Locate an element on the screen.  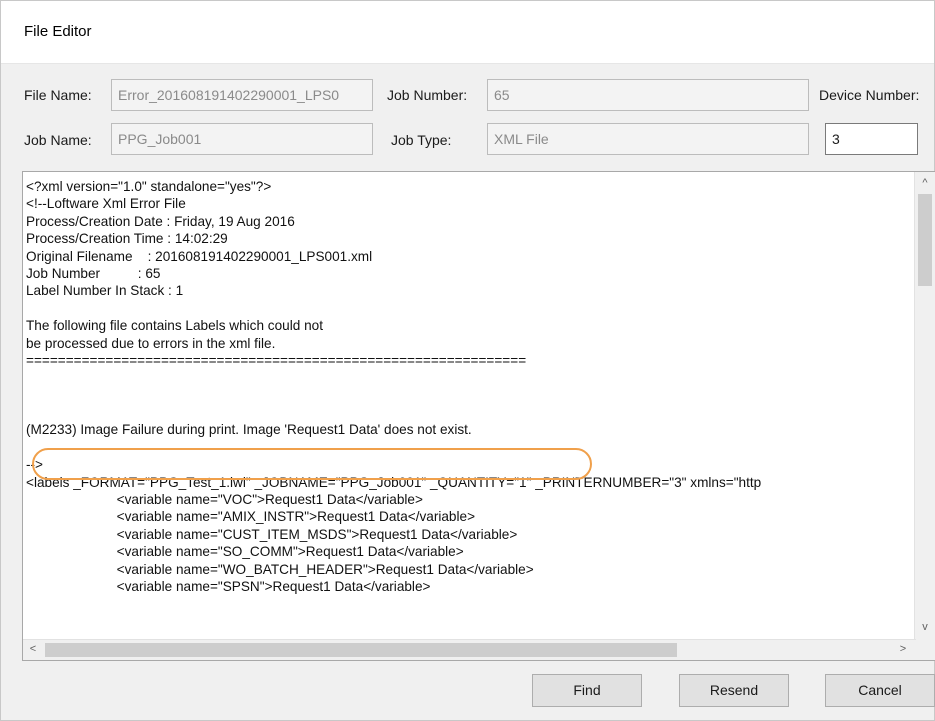
find-button: Find is located at coordinates (587, 690).